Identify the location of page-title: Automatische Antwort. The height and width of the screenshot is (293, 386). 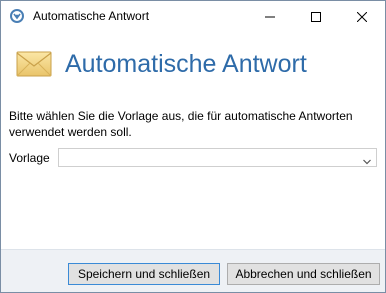
(186, 64).